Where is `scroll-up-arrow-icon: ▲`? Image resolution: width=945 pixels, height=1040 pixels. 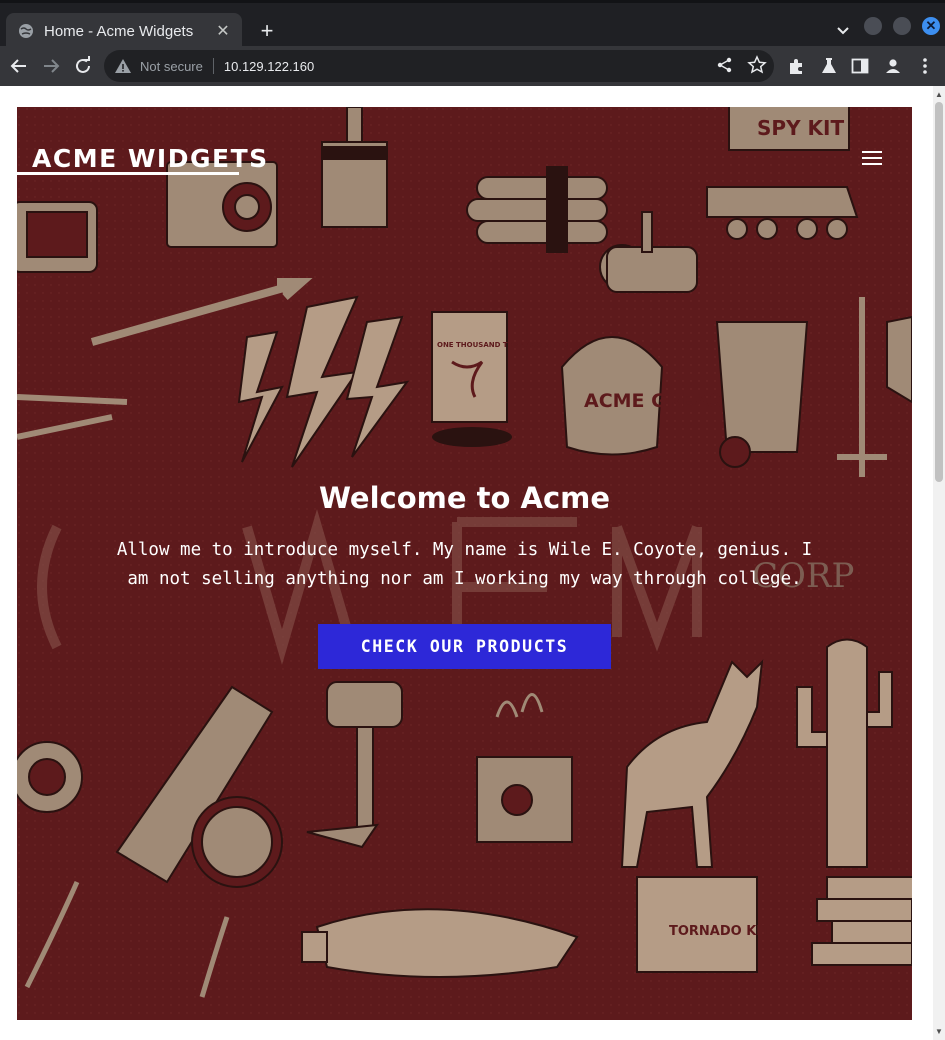
scroll-up-arrow-icon: ▲ is located at coordinates (939, 94).